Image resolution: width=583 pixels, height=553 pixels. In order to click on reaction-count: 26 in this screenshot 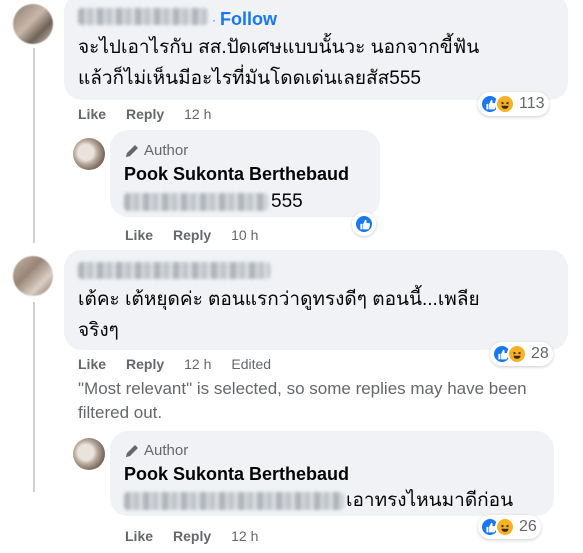, I will do `click(528, 526)`.